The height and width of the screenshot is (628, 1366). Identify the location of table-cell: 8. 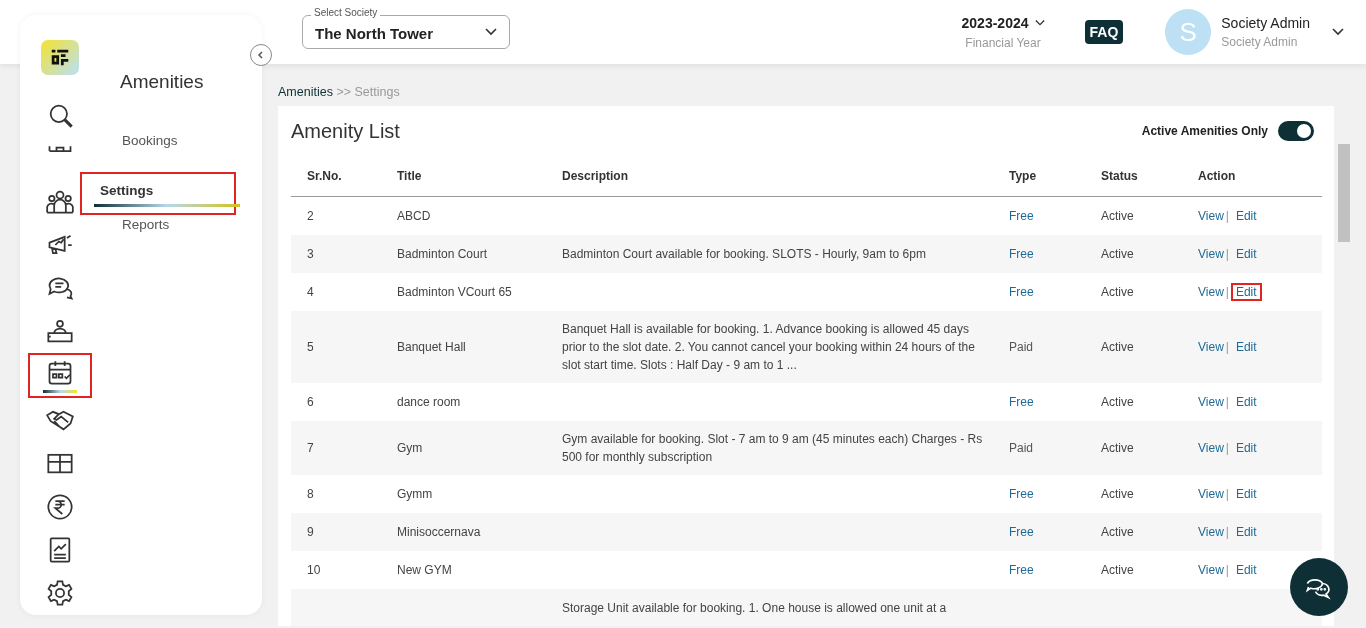
(310, 494).